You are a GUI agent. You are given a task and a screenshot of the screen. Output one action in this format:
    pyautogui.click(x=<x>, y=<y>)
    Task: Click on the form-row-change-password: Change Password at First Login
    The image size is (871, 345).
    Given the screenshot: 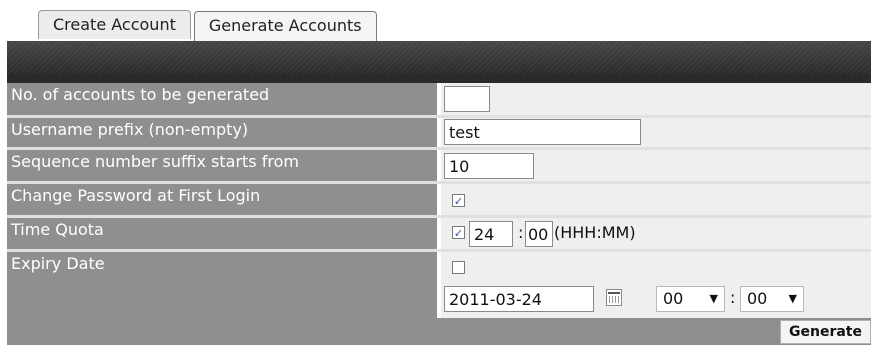 What is the action you would take?
    pyautogui.click(x=439, y=199)
    